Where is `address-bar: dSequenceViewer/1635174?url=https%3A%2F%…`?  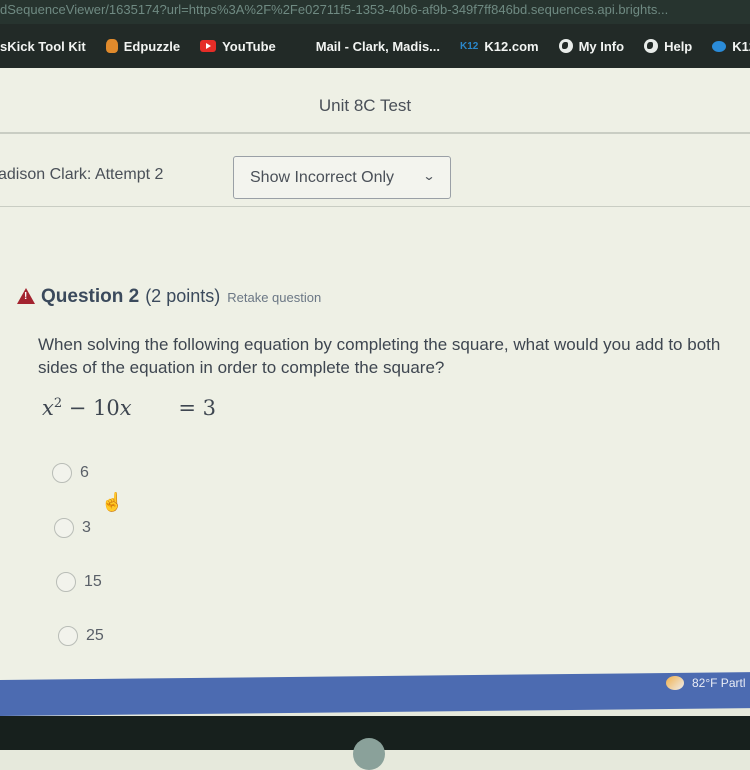 address-bar: dSequenceViewer/1635174?url=https%3A%2F%… is located at coordinates (375, 12).